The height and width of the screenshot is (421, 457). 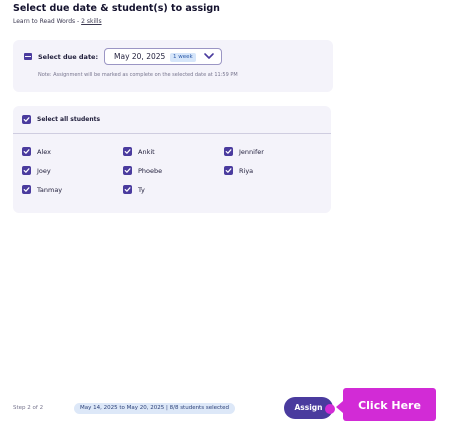 I want to click on select-all-checkbox, so click(x=26, y=119).